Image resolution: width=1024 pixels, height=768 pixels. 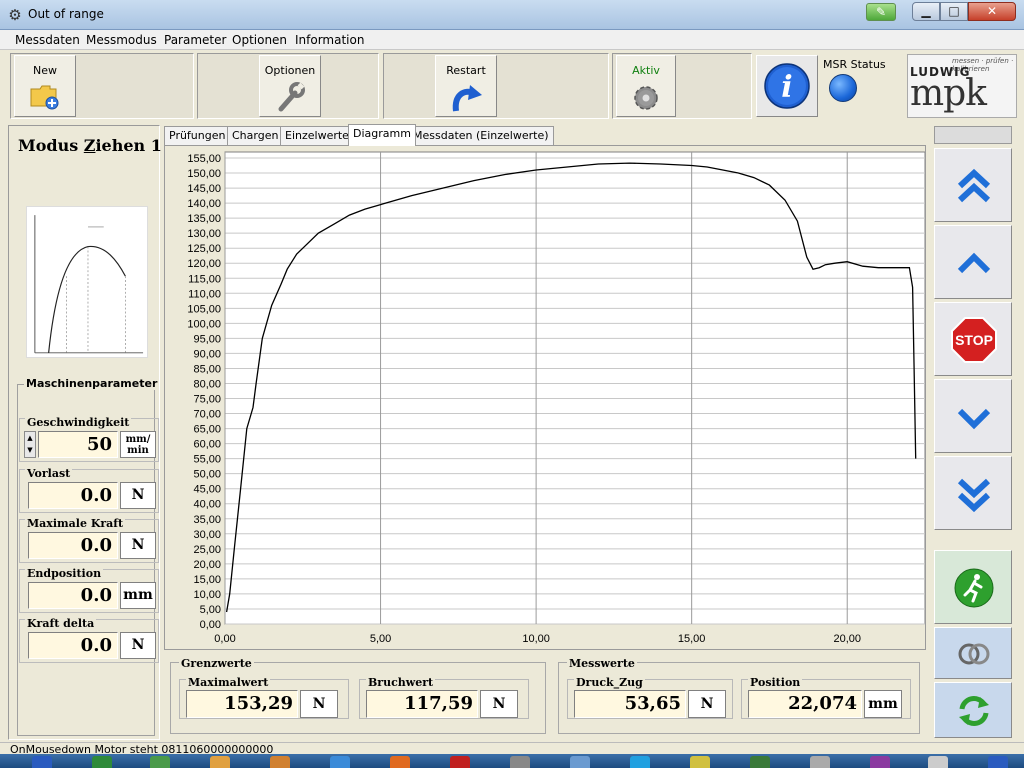 I want to click on endposition-group: Endposition 0.0 mm, so click(x=89, y=590).